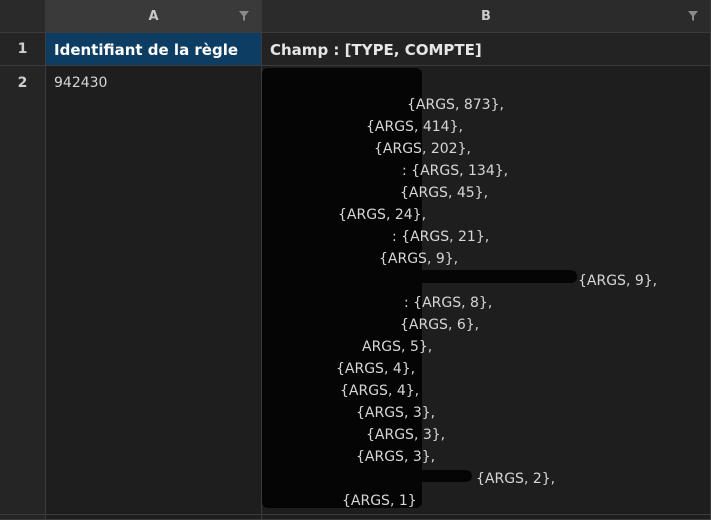 The width and height of the screenshot is (711, 520). I want to click on cell-a1: Identifiant de la règle, so click(154, 49).